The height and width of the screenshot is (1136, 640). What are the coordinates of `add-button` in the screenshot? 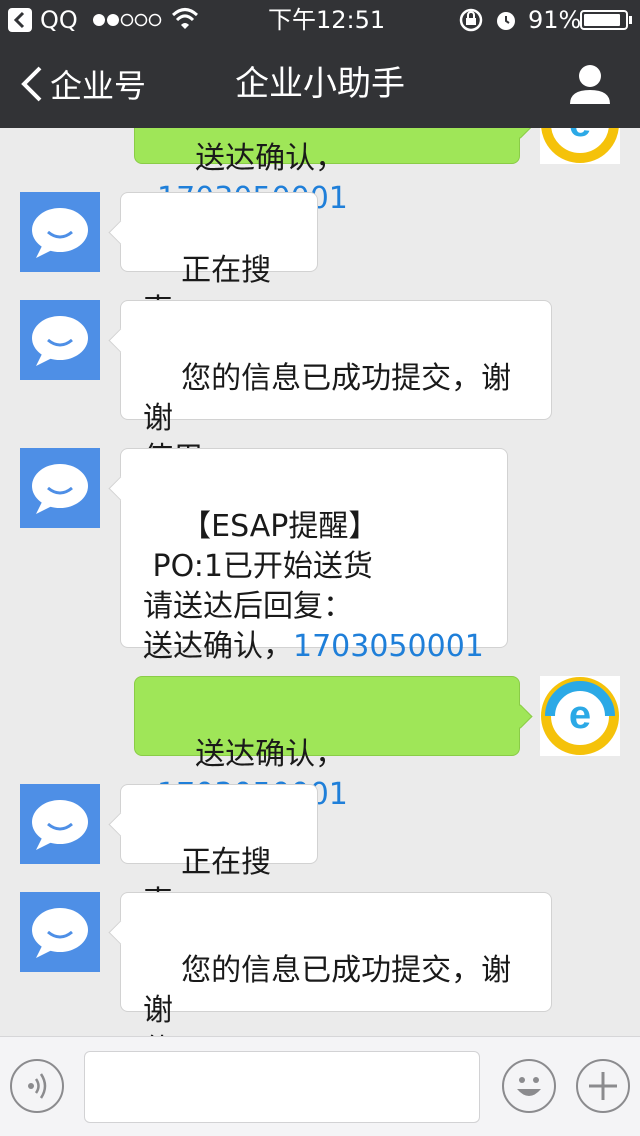 It's located at (603, 1086).